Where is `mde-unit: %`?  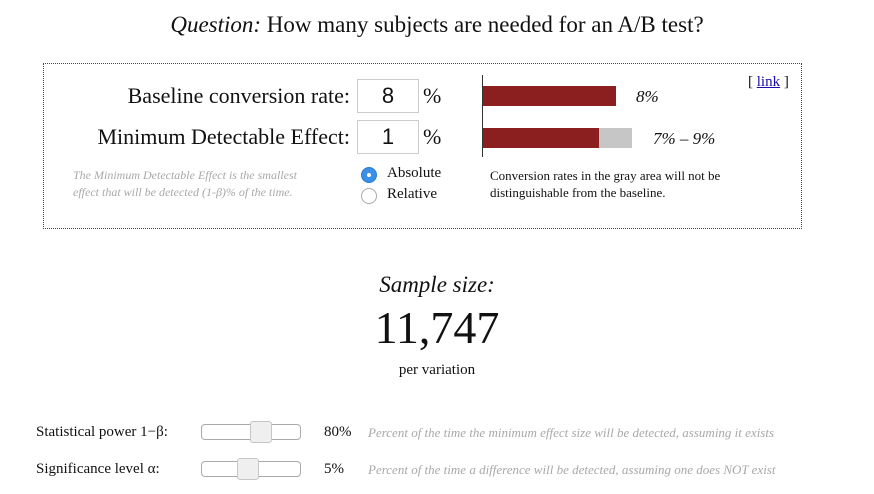
mde-unit: % is located at coordinates (432, 136).